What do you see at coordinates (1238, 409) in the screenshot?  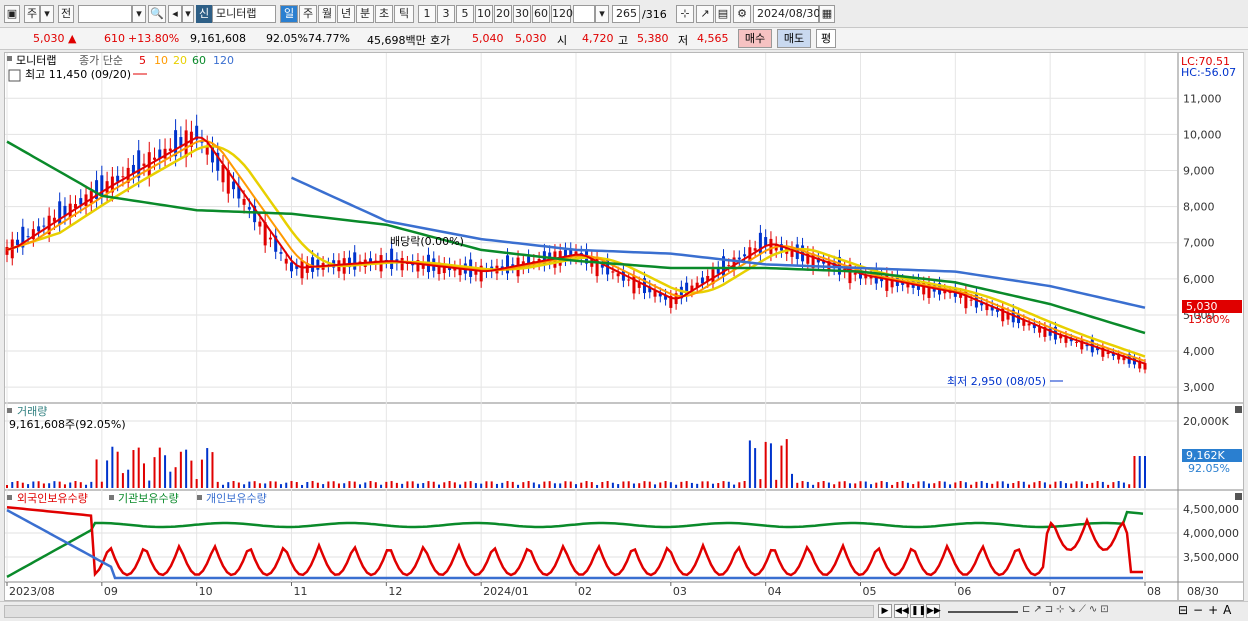 I see `volume-close-icon` at bounding box center [1238, 409].